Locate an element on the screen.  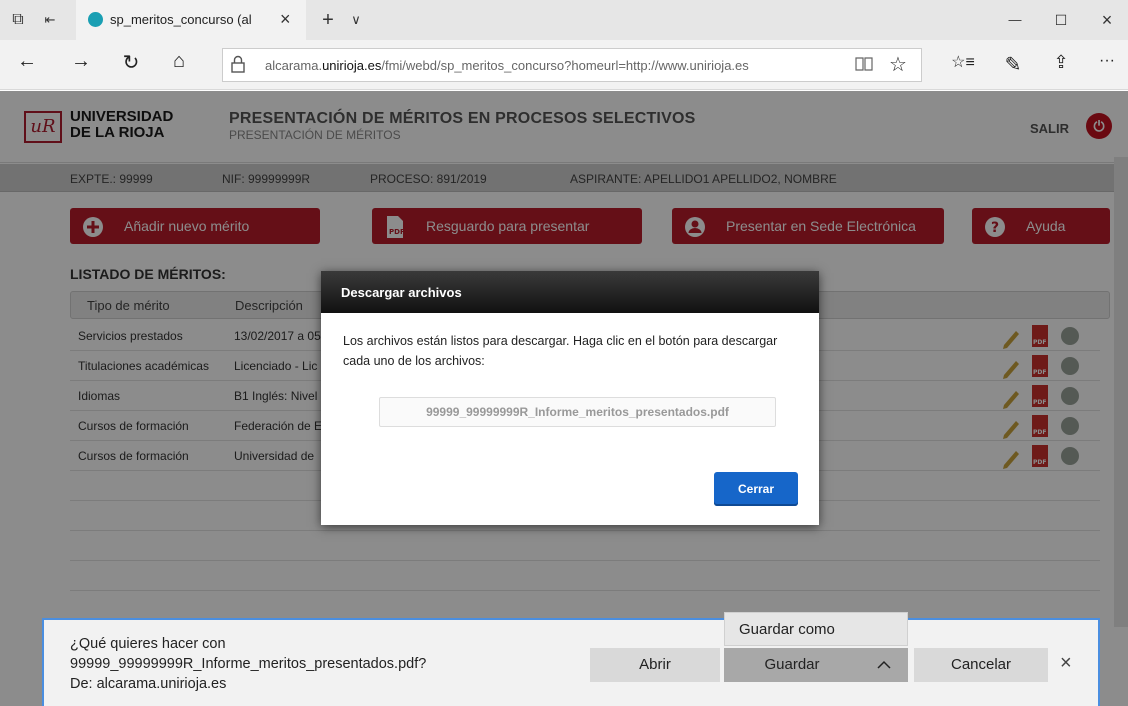
forward-icon: → is located at coordinates (81, 61).